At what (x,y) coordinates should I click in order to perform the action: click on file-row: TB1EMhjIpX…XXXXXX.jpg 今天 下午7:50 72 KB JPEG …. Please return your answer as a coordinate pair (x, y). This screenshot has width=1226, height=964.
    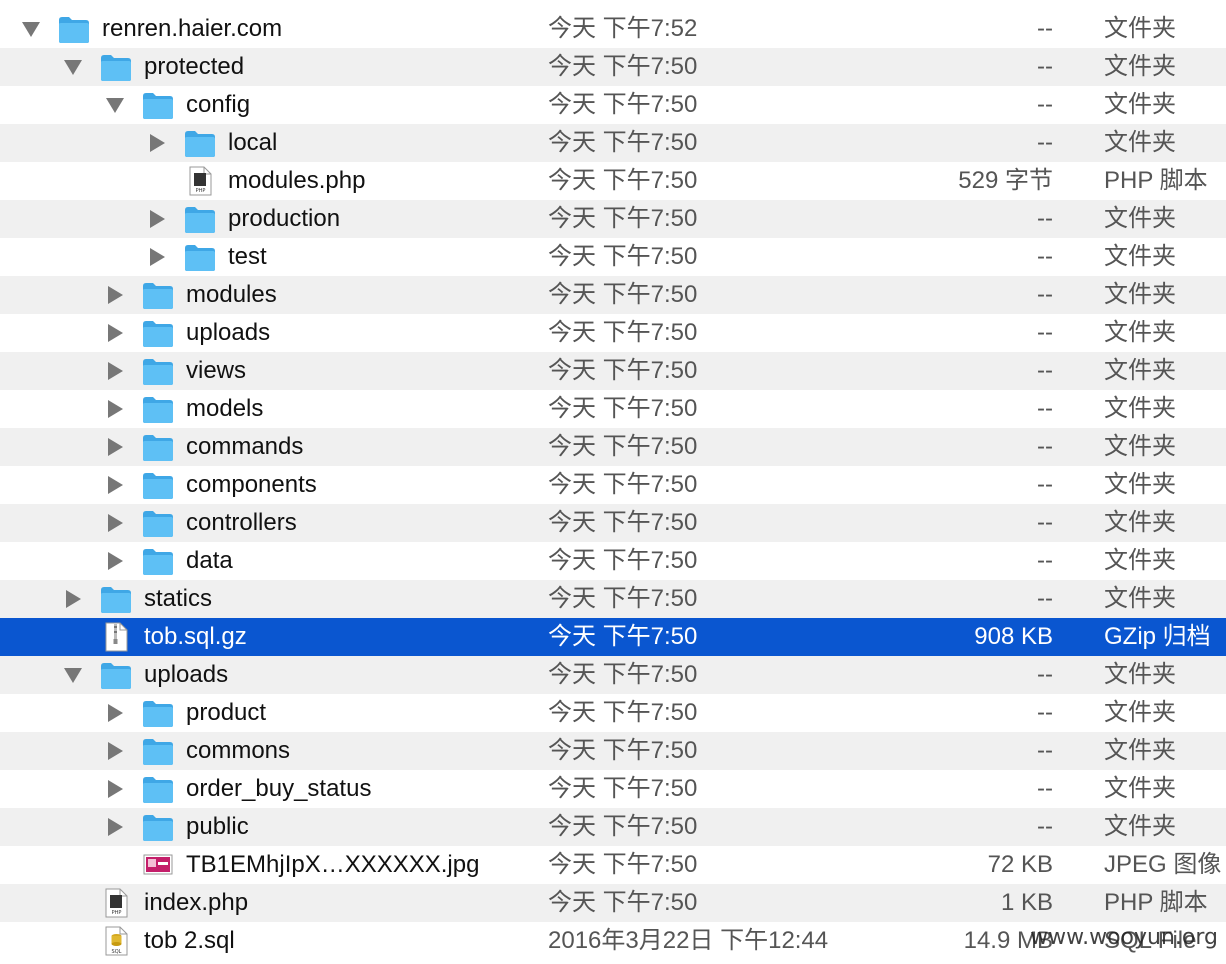
    Looking at the image, I should click on (613, 865).